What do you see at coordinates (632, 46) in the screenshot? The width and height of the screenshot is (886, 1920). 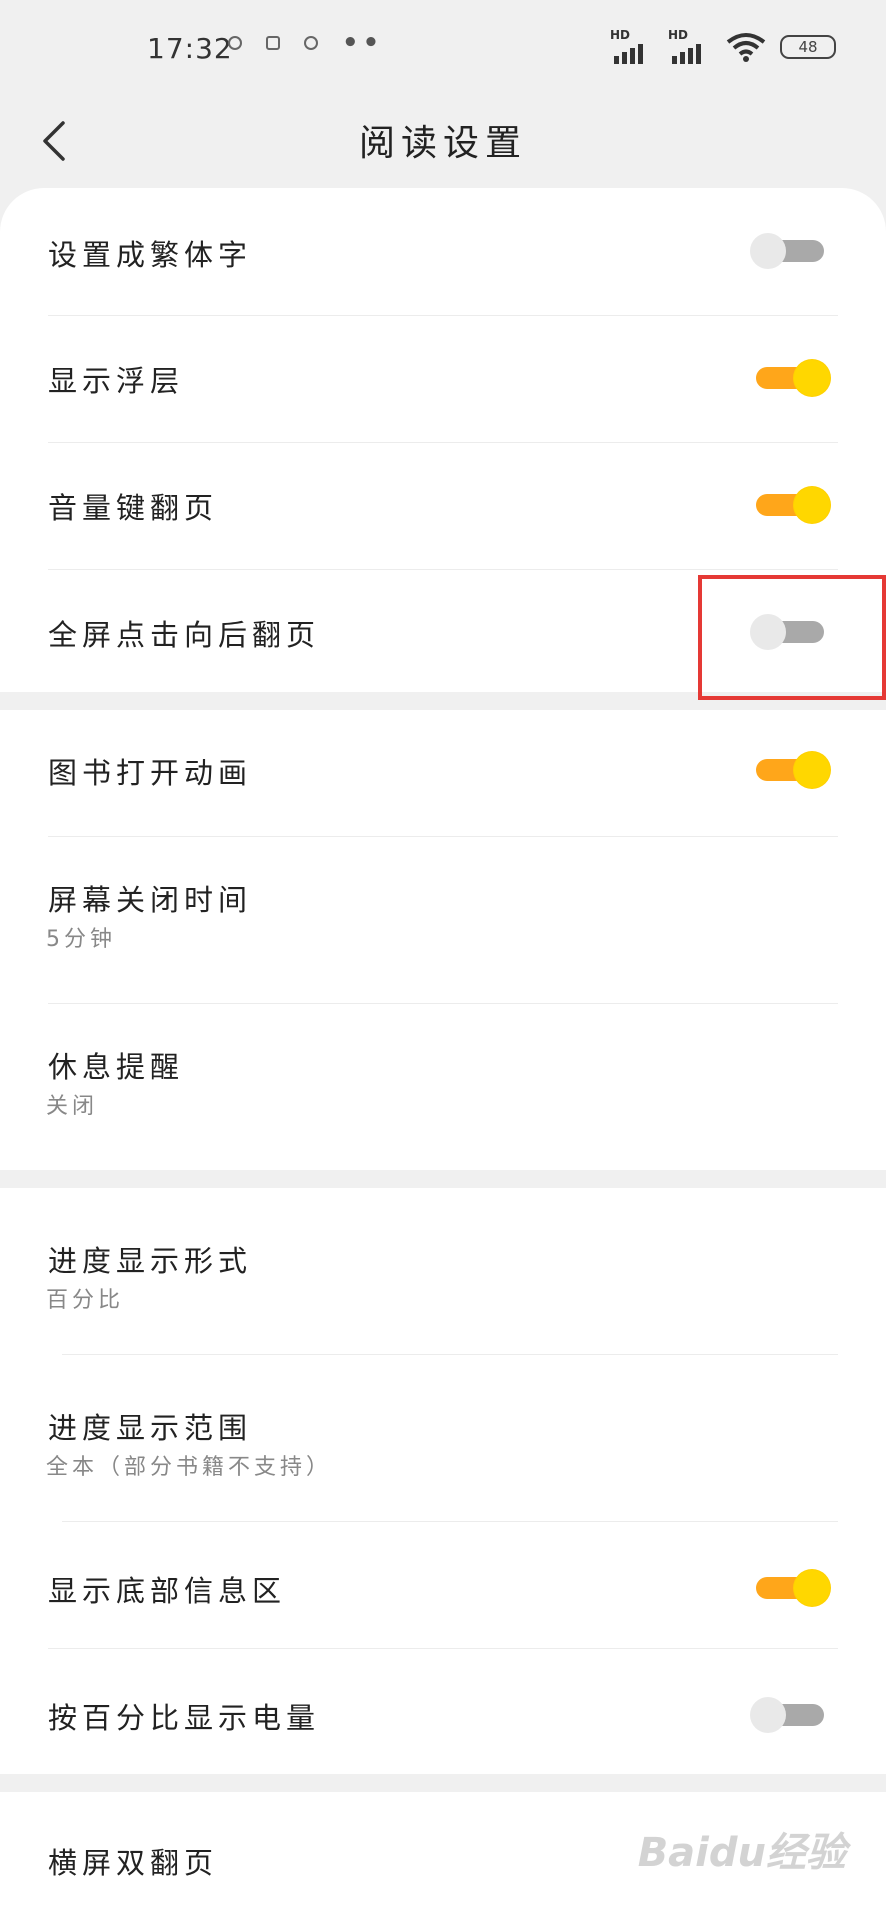 I see `signal-1-icon: HD` at bounding box center [632, 46].